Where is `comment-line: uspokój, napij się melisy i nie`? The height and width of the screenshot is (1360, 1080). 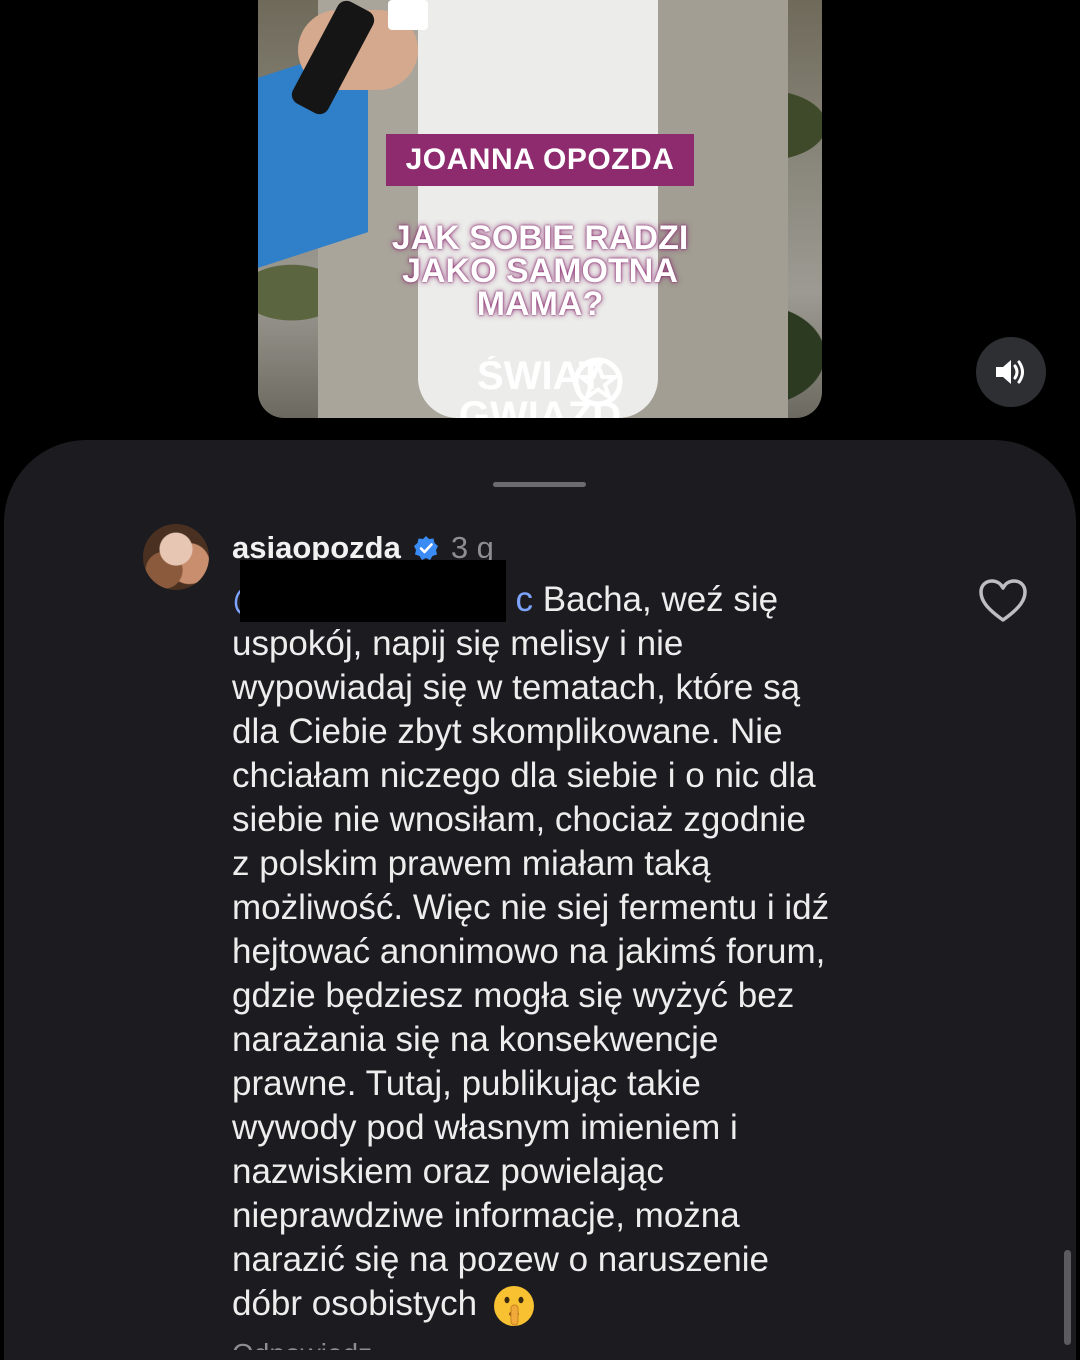 comment-line: uspokój, napij się melisy i nie is located at coordinates (458, 643).